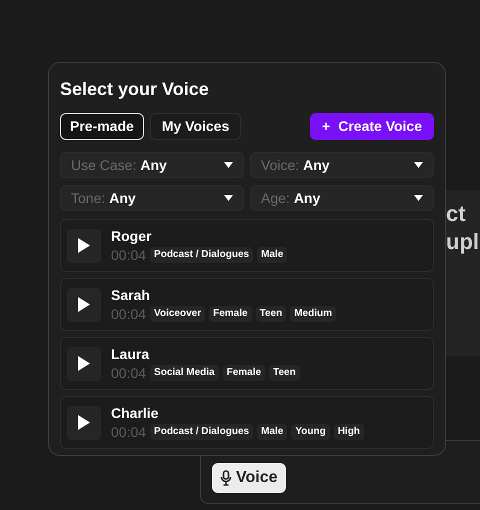  What do you see at coordinates (313, 314) in the screenshot?
I see `tag: Medium` at bounding box center [313, 314].